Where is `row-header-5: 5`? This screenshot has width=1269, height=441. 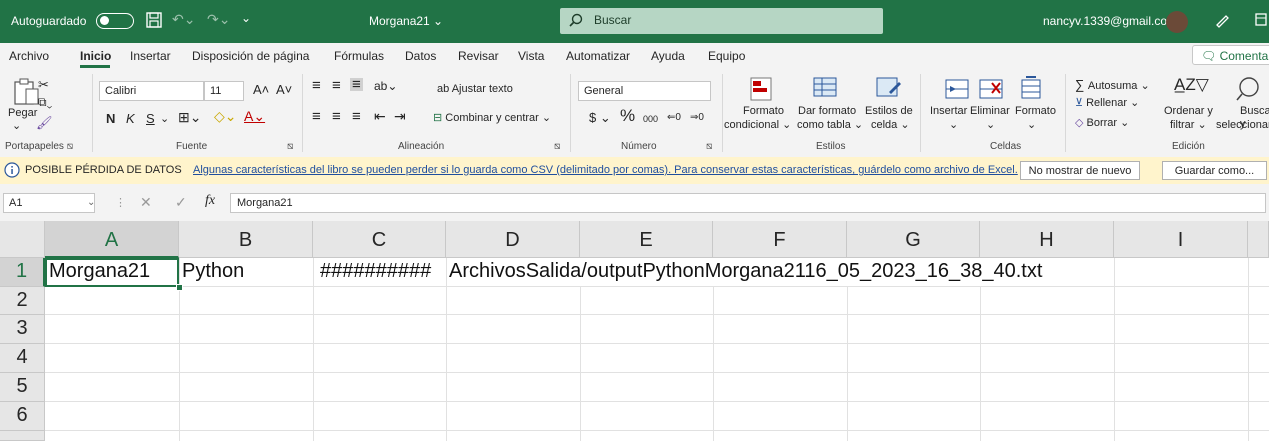 row-header-5: 5 is located at coordinates (22, 387).